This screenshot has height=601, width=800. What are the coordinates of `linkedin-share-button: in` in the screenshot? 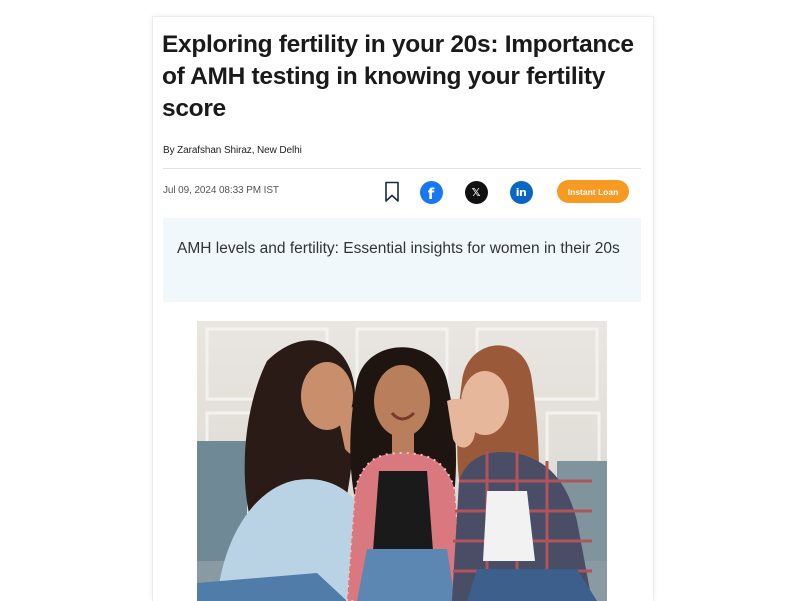 It's located at (521, 192).